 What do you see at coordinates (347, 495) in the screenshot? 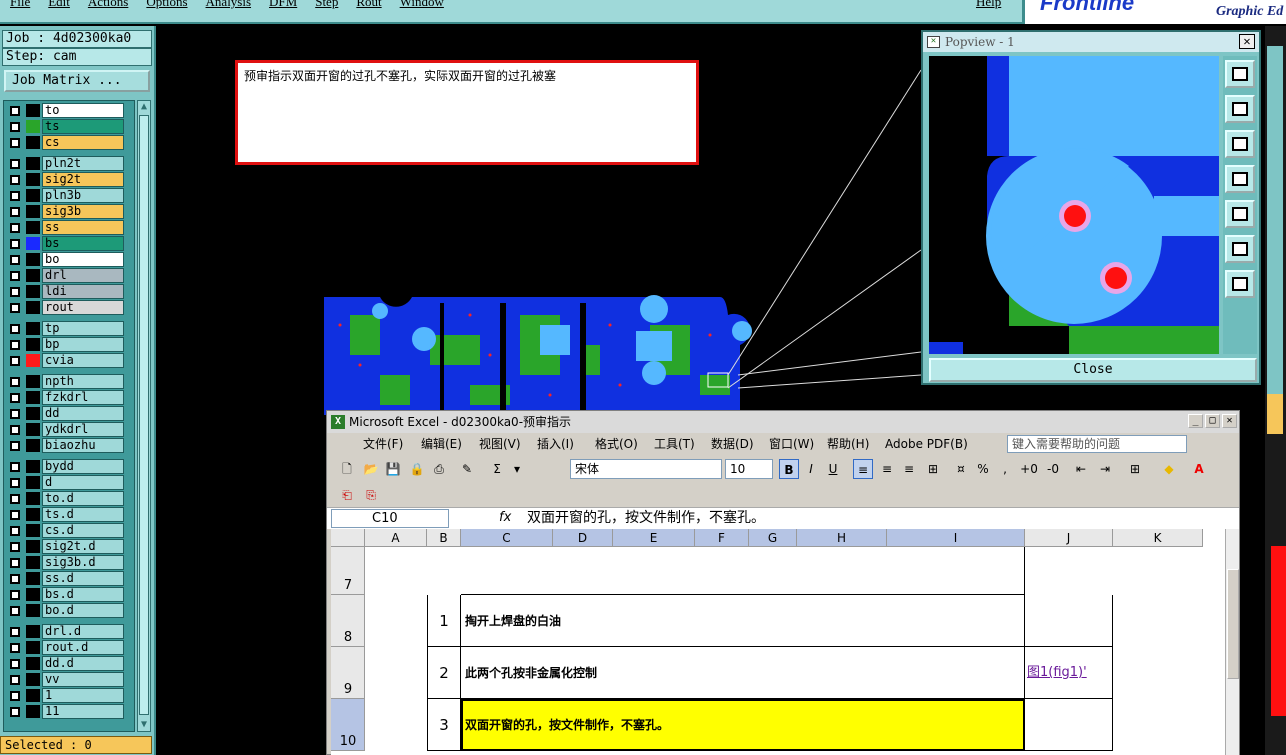
I see `pdf-convert-icon: ⎗` at bounding box center [347, 495].